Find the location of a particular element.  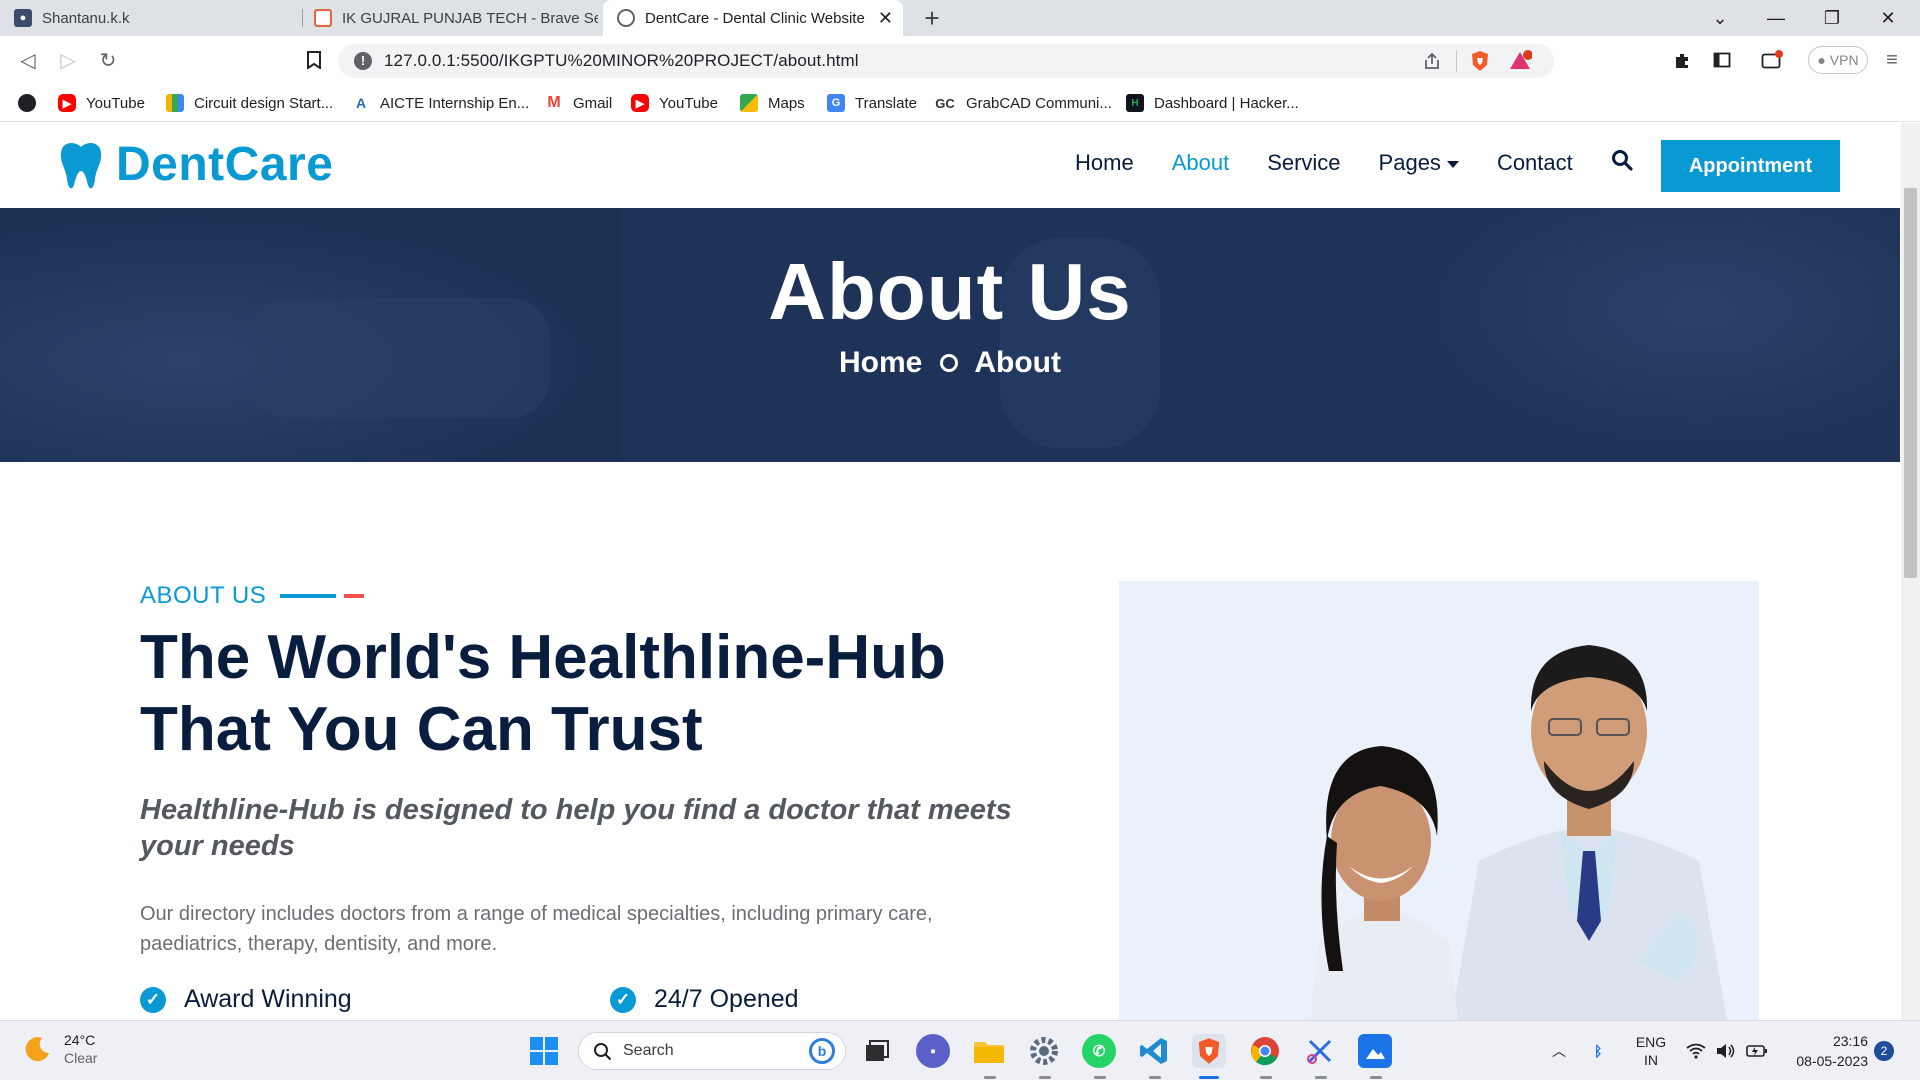

bookmark-label: Translate is located at coordinates (886, 103).